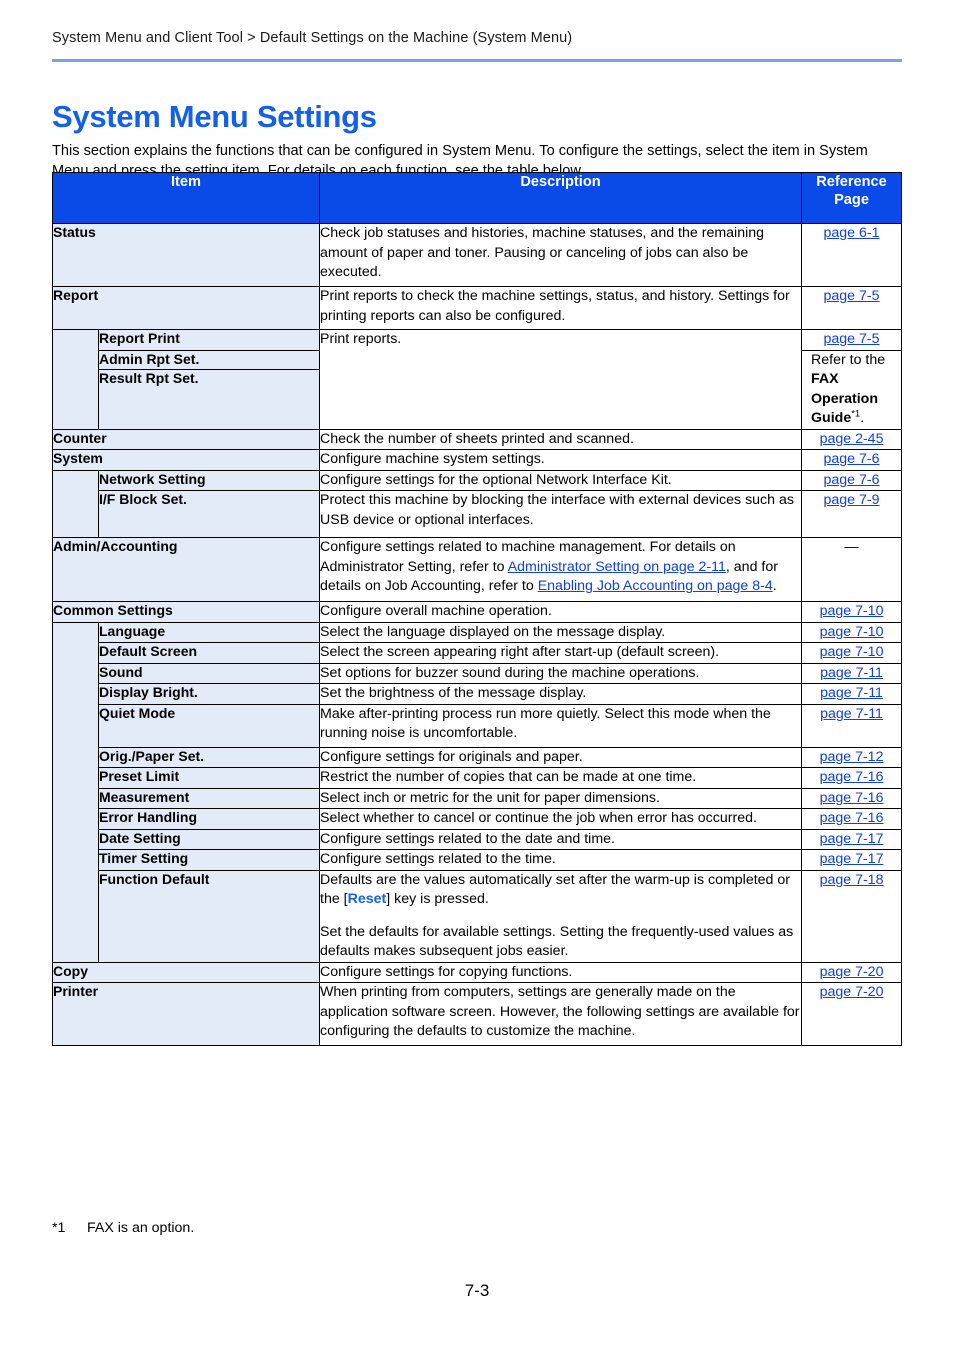 Image resolution: width=954 pixels, height=1350 pixels. I want to click on link-page-7-6-b: page 7-6, so click(852, 480).